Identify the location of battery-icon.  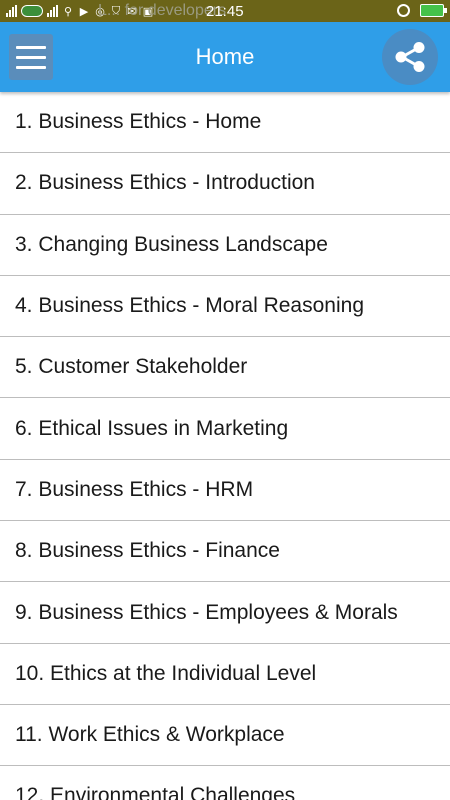
(433, 10).